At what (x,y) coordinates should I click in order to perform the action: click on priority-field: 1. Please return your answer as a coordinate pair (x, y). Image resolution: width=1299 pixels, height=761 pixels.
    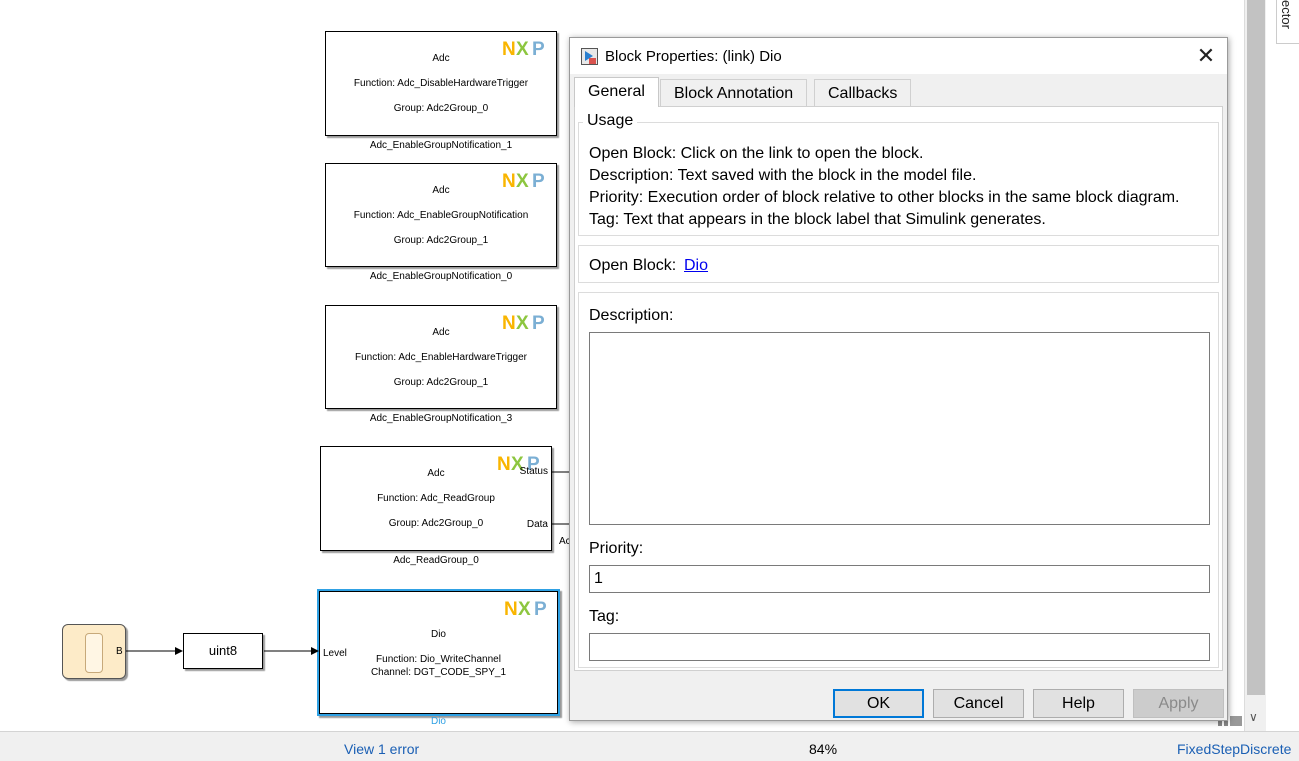
    Looking at the image, I should click on (899, 579).